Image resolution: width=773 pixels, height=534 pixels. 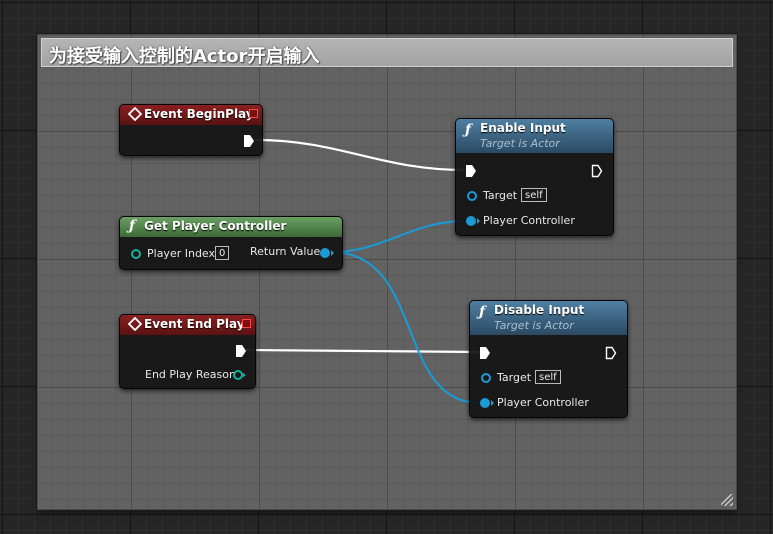 What do you see at coordinates (215, 226) in the screenshot?
I see `node-title: Get Player Controller` at bounding box center [215, 226].